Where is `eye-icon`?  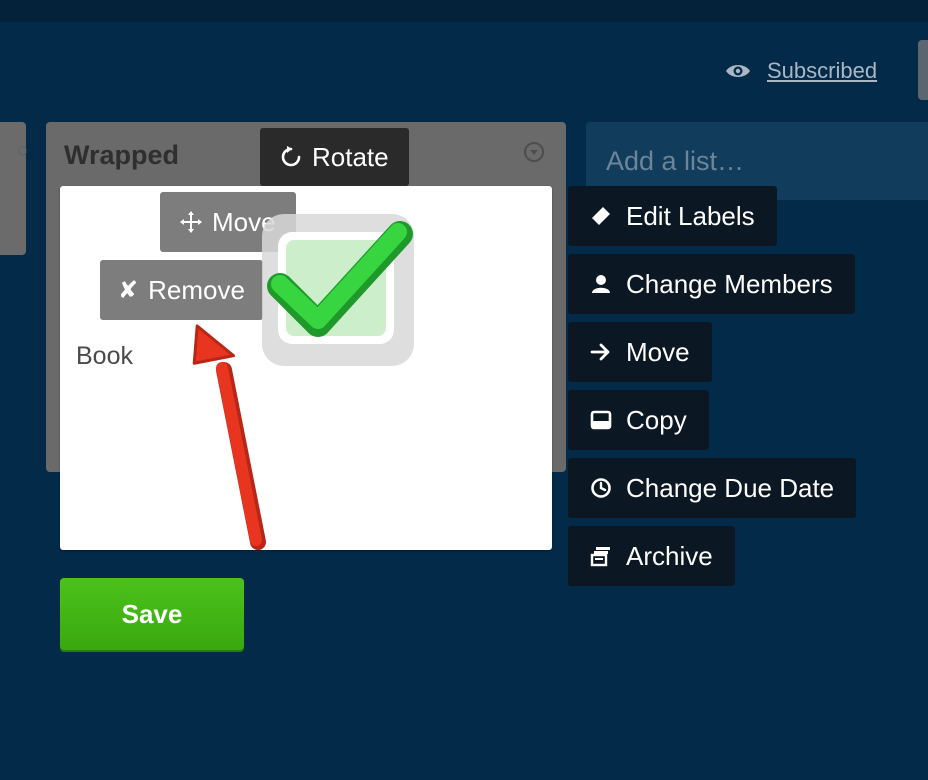
eye-icon is located at coordinates (738, 71).